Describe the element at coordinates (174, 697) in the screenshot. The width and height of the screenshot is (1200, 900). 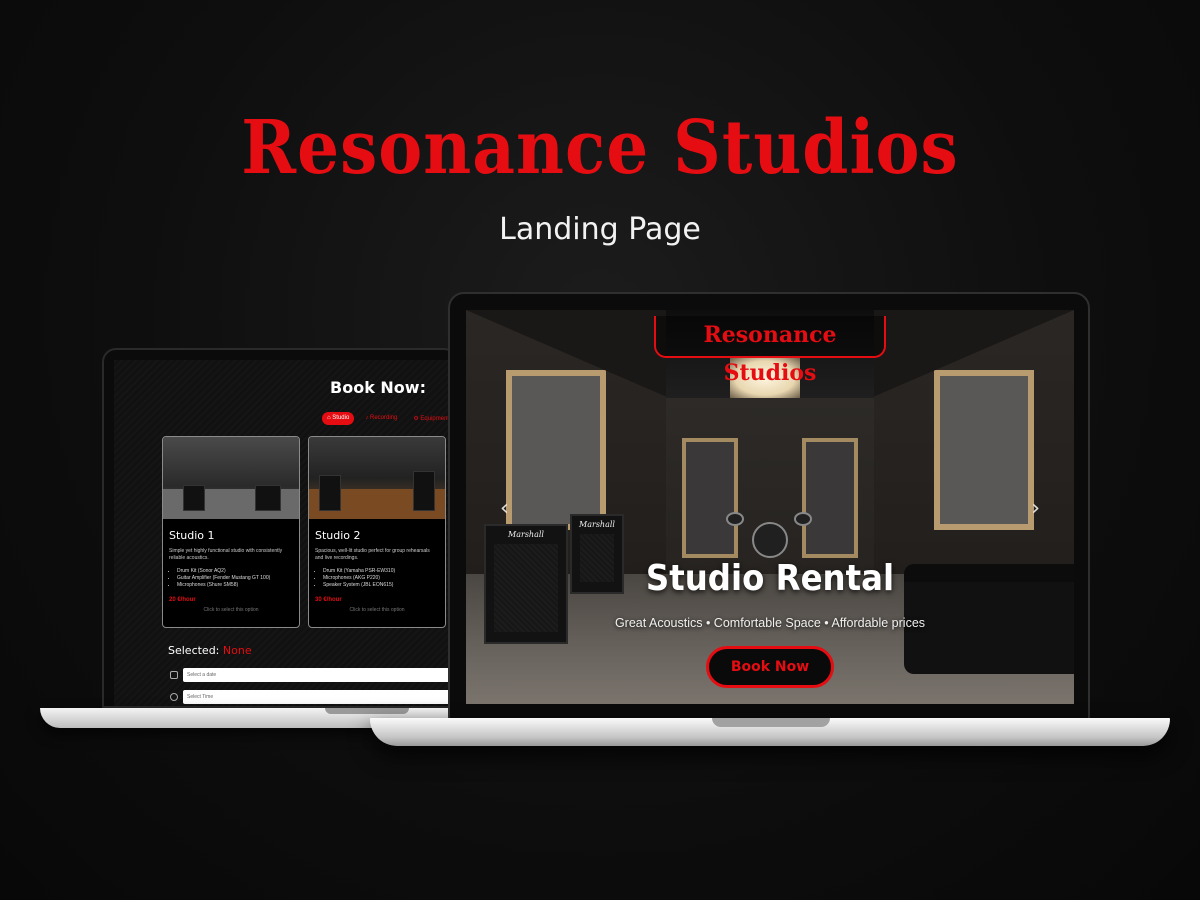
I see `clock-icon` at that location.